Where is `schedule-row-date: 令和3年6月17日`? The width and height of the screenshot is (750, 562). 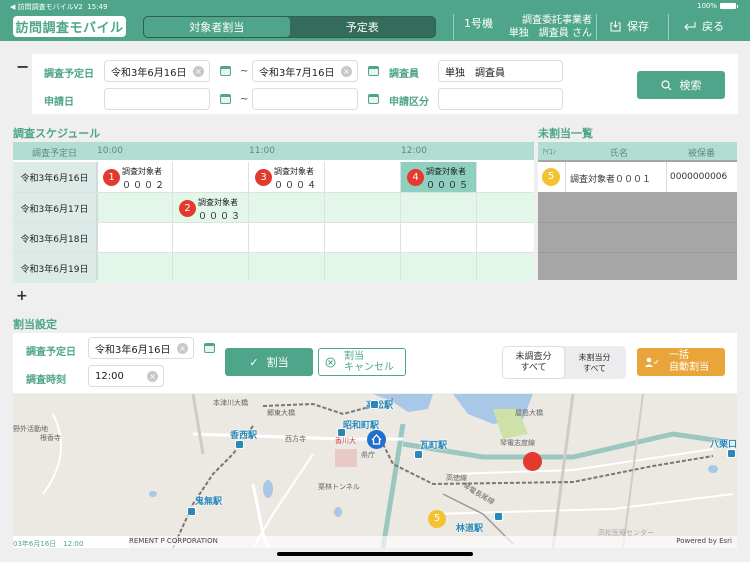
schedule-row-date: 令和3年6月17日 is located at coordinates (54, 208).